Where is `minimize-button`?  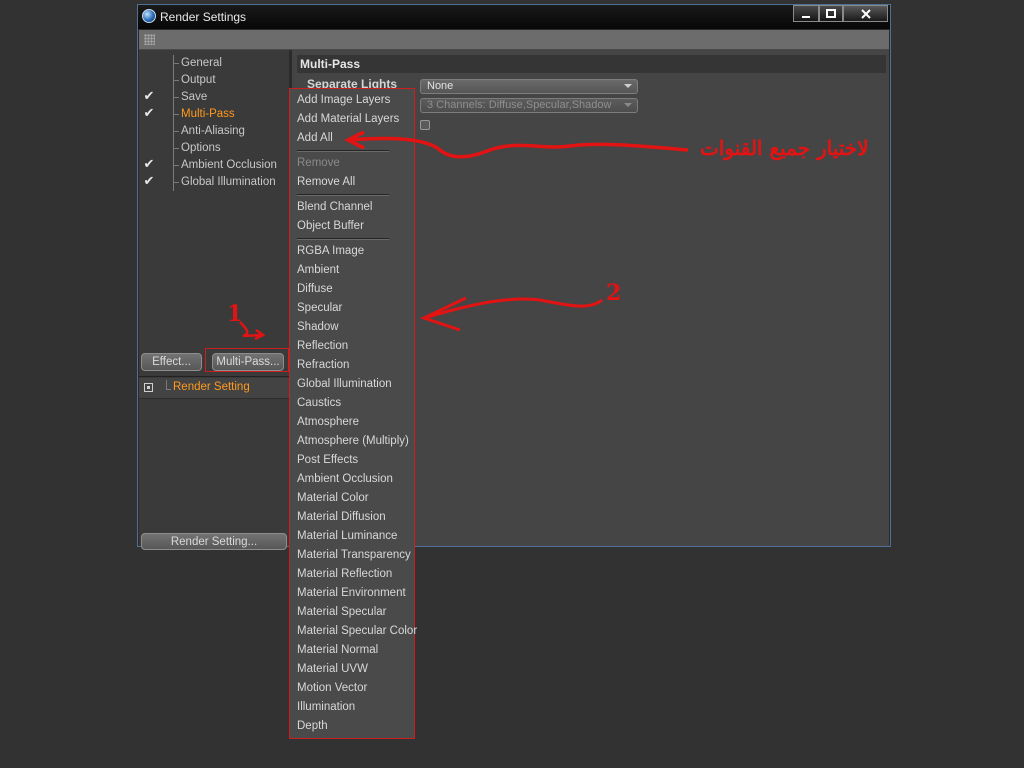
minimize-button is located at coordinates (806, 13).